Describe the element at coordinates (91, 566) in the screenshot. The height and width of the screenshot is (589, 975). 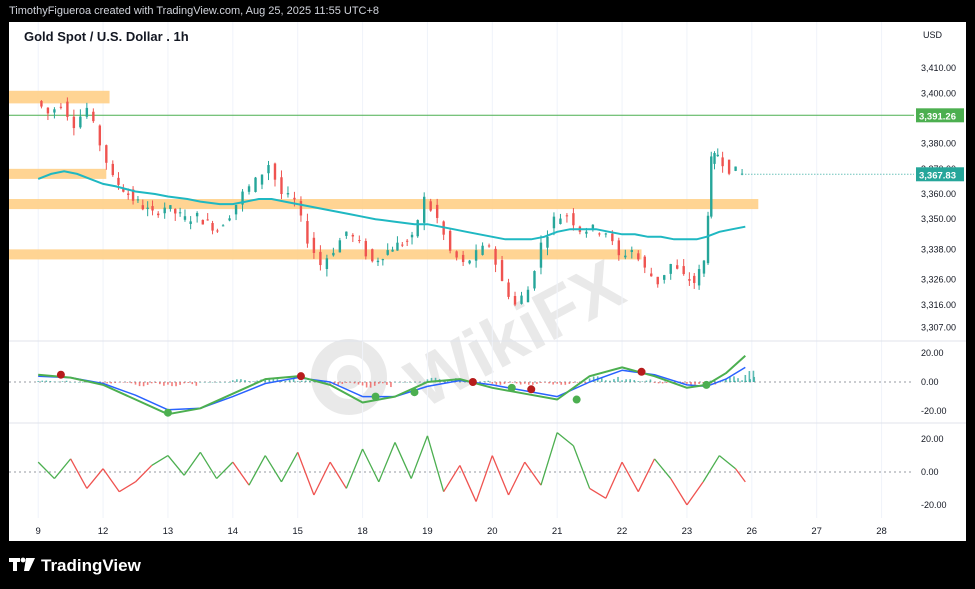
I see `tradingview-brand: TradingView` at that location.